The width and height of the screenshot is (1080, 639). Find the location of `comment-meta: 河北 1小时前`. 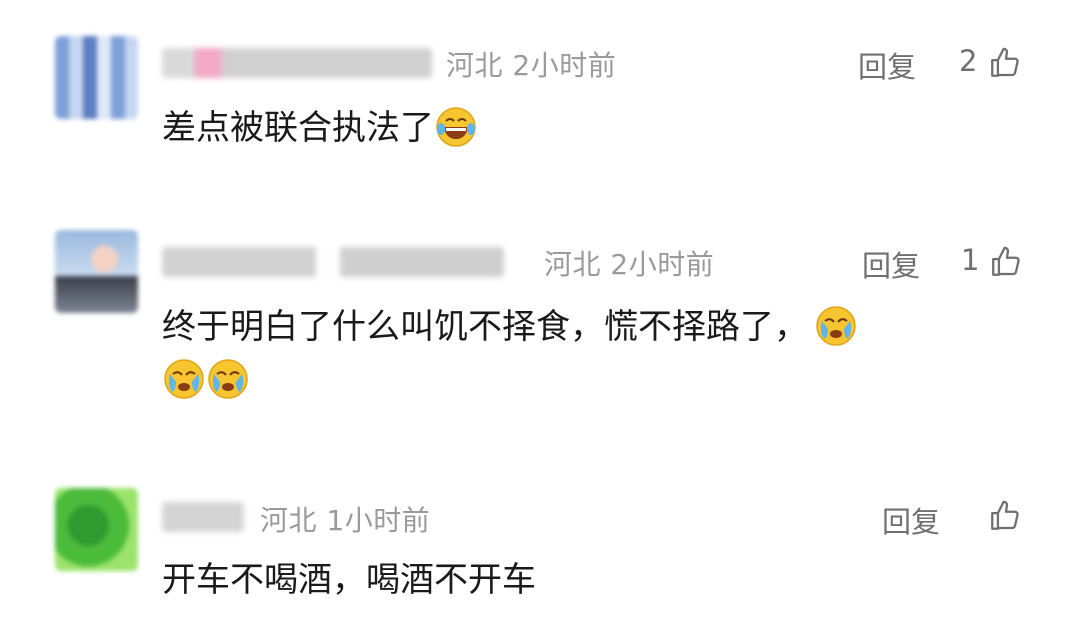

comment-meta: 河北 1小时前 is located at coordinates (345, 519).